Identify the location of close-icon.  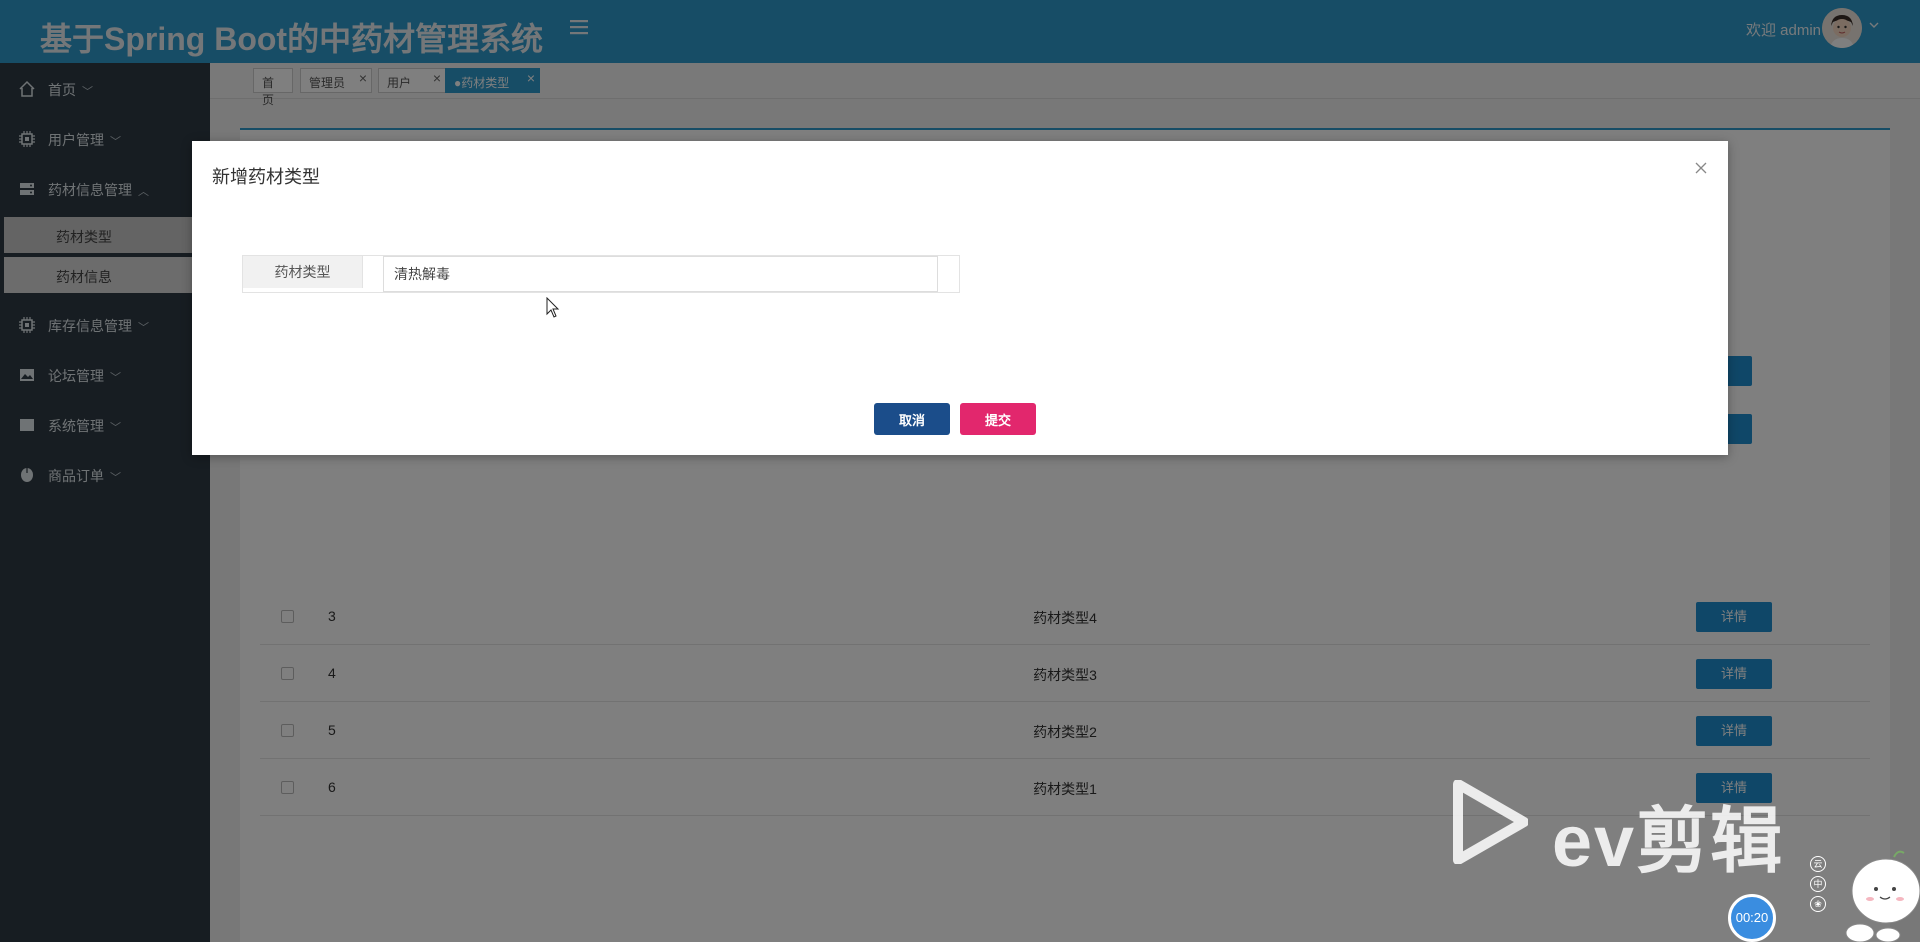
(1701, 169).